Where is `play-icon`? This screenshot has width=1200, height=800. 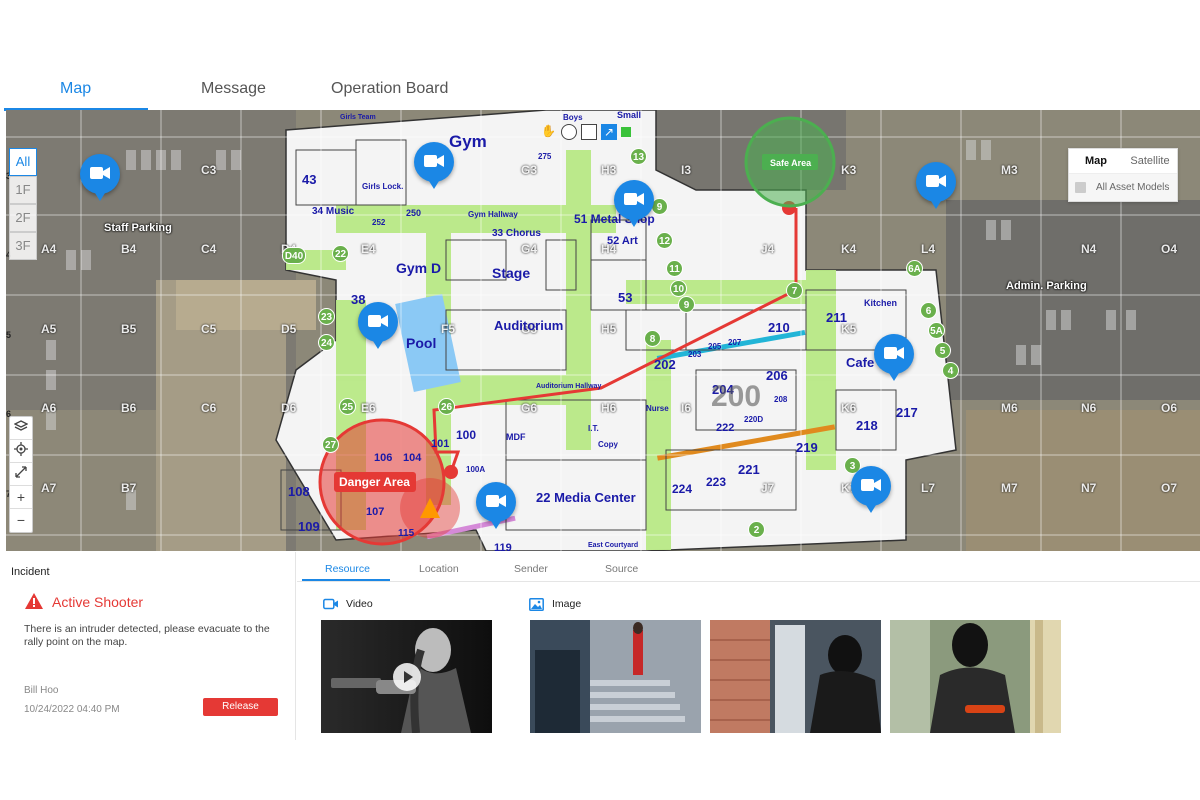 play-icon is located at coordinates (407, 677).